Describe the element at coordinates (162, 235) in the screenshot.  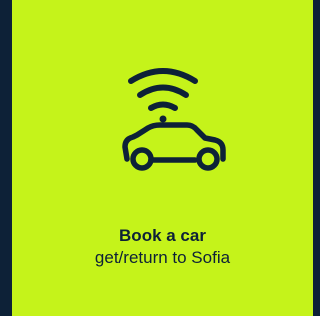
I see `card-title: Book a car` at that location.